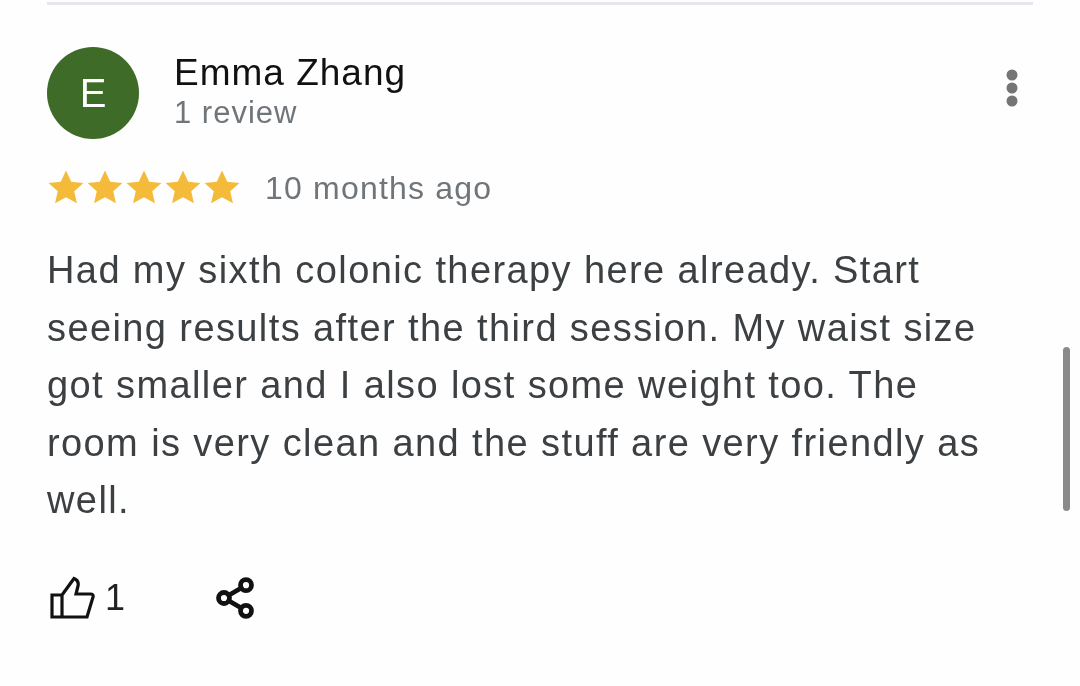  Describe the element at coordinates (72, 597) in the screenshot. I see `thumbs-up-icon` at that location.